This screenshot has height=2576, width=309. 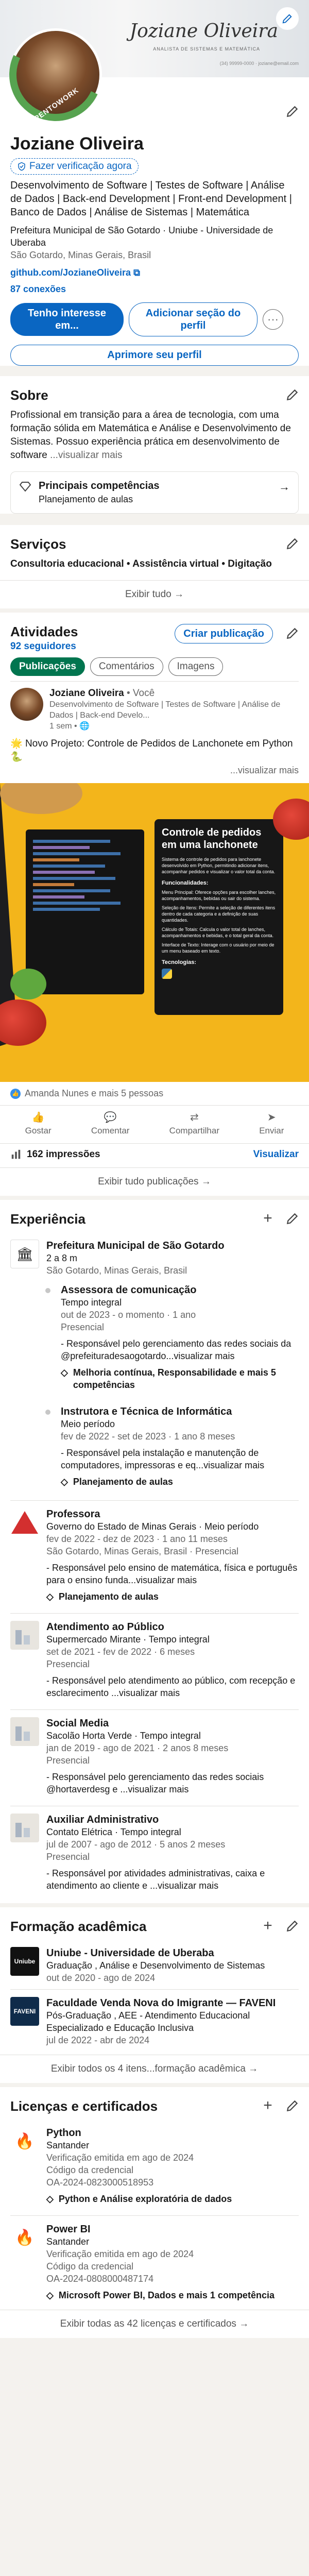 What do you see at coordinates (194, 1117) in the screenshot?
I see `repost-icon: ⇄` at bounding box center [194, 1117].